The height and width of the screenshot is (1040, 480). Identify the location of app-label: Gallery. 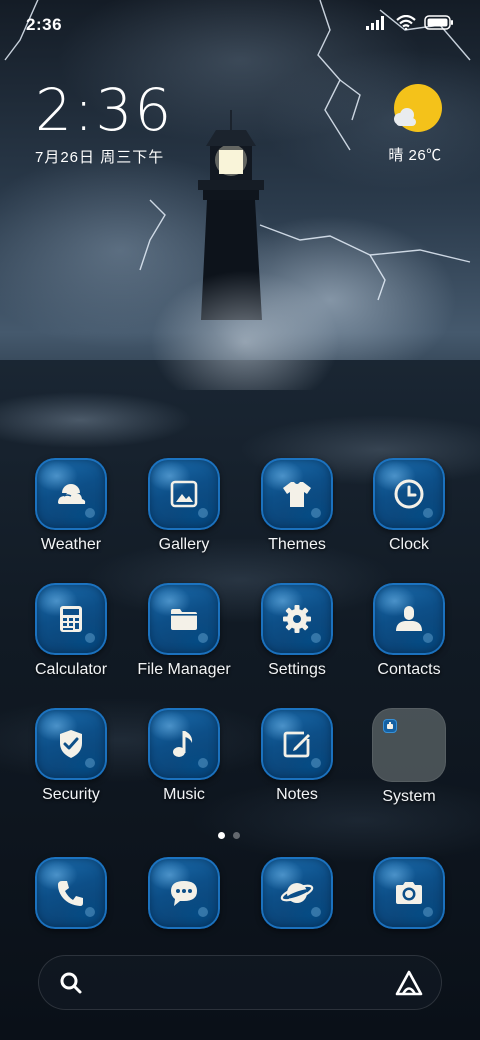
(184, 544).